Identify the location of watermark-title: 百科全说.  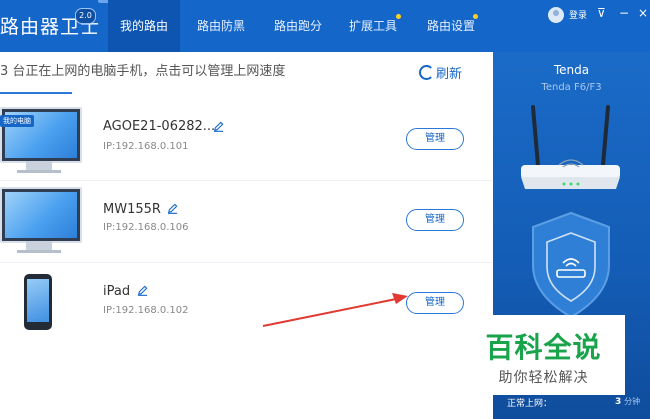
(543, 347).